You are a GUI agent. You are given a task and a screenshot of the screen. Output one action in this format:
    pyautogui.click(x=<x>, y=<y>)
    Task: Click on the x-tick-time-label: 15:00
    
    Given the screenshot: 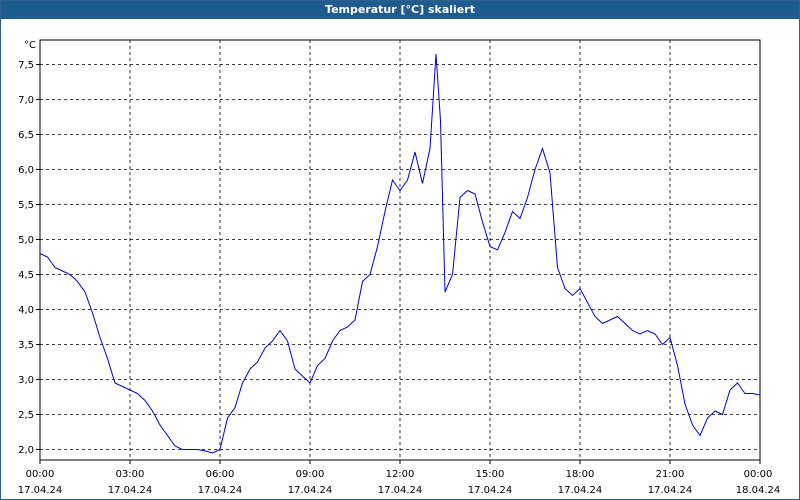 What is the action you would take?
    pyautogui.click(x=490, y=474)
    